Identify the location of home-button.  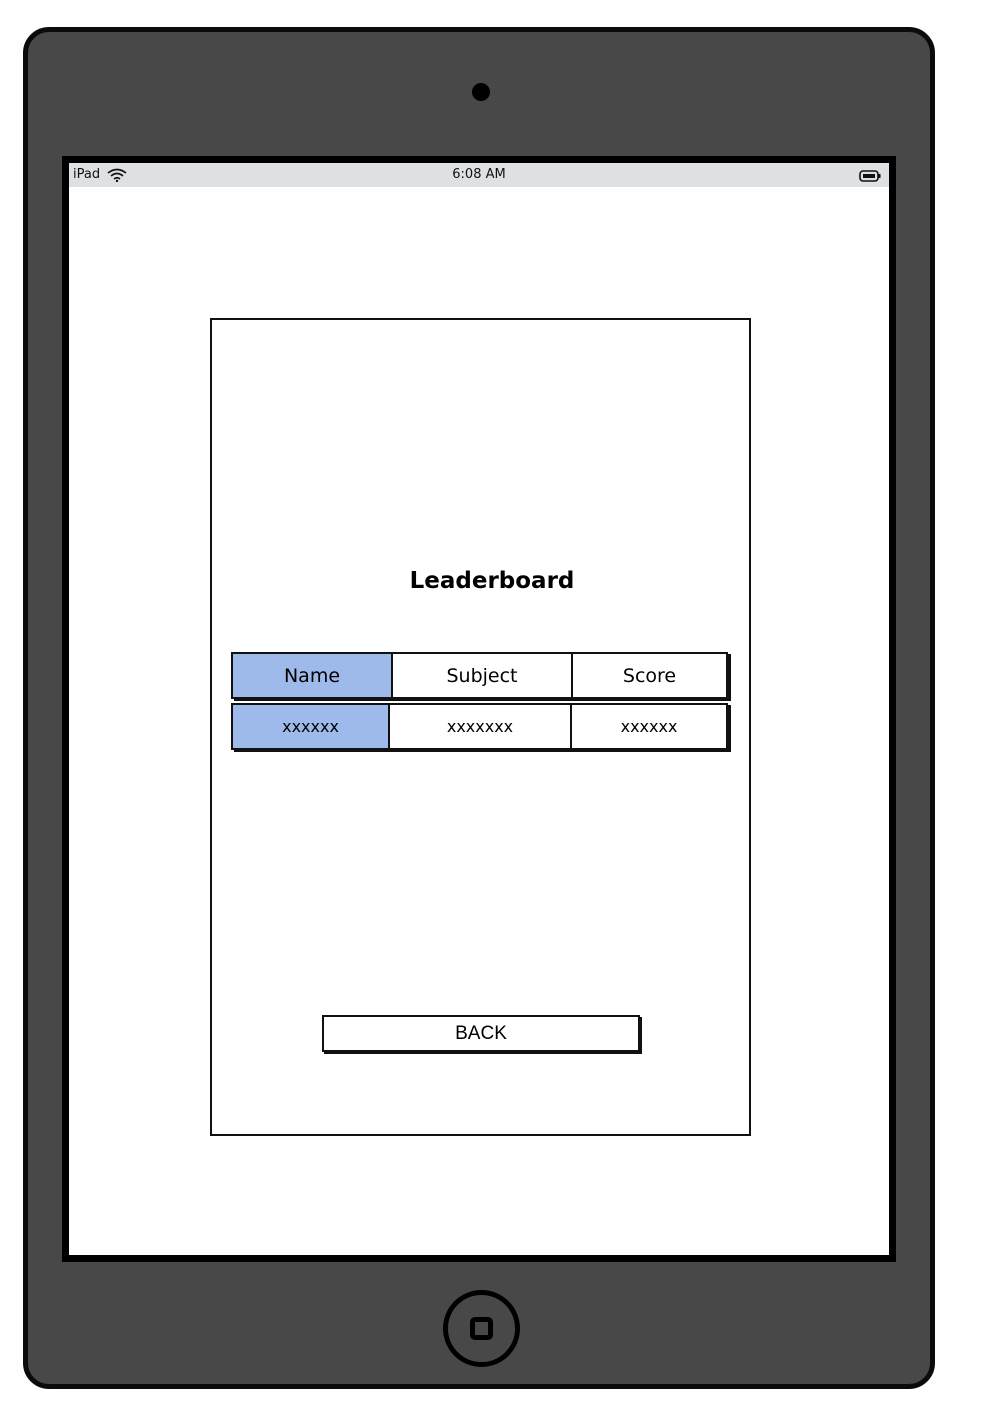
(481, 1328).